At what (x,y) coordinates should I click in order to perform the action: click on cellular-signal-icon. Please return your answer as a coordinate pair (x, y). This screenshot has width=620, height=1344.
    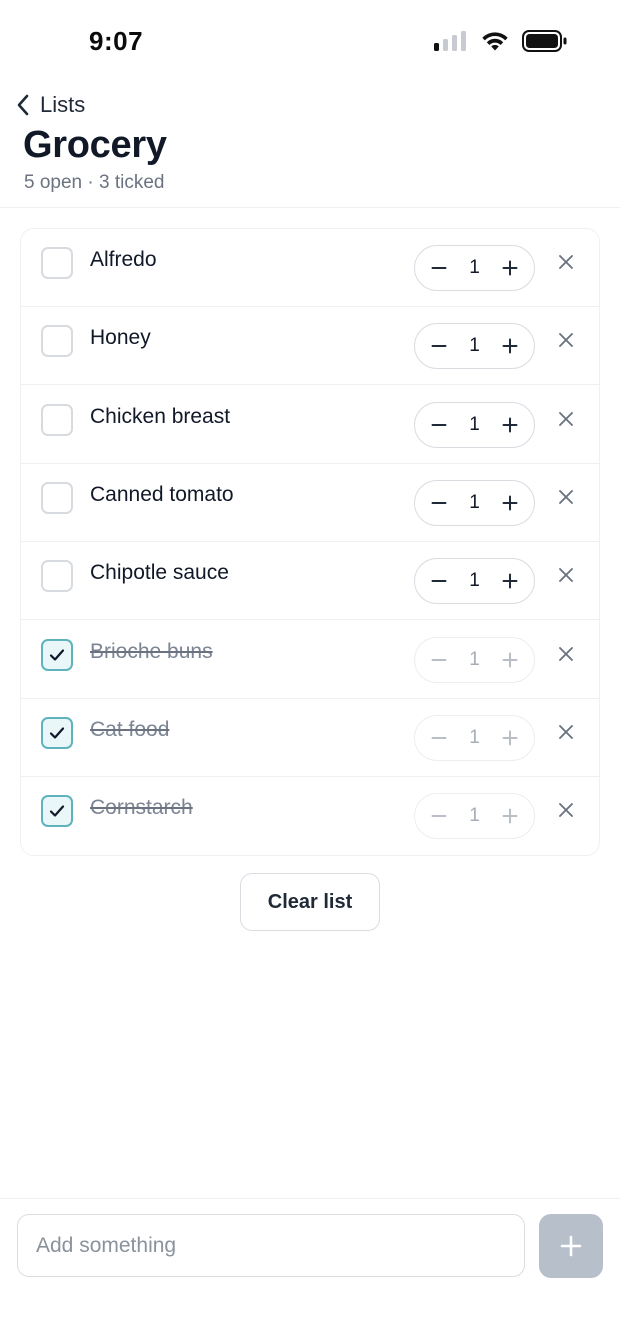
    Looking at the image, I should click on (450, 41).